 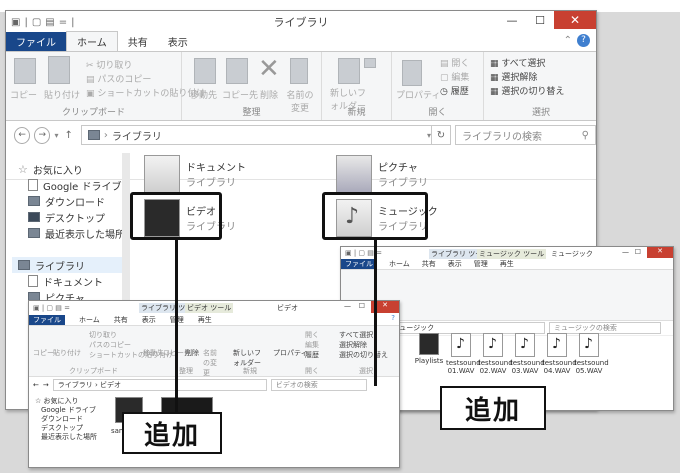 What do you see at coordinates (359, 264) in the screenshot?
I see `music-tab-file: ファイル` at bounding box center [359, 264].